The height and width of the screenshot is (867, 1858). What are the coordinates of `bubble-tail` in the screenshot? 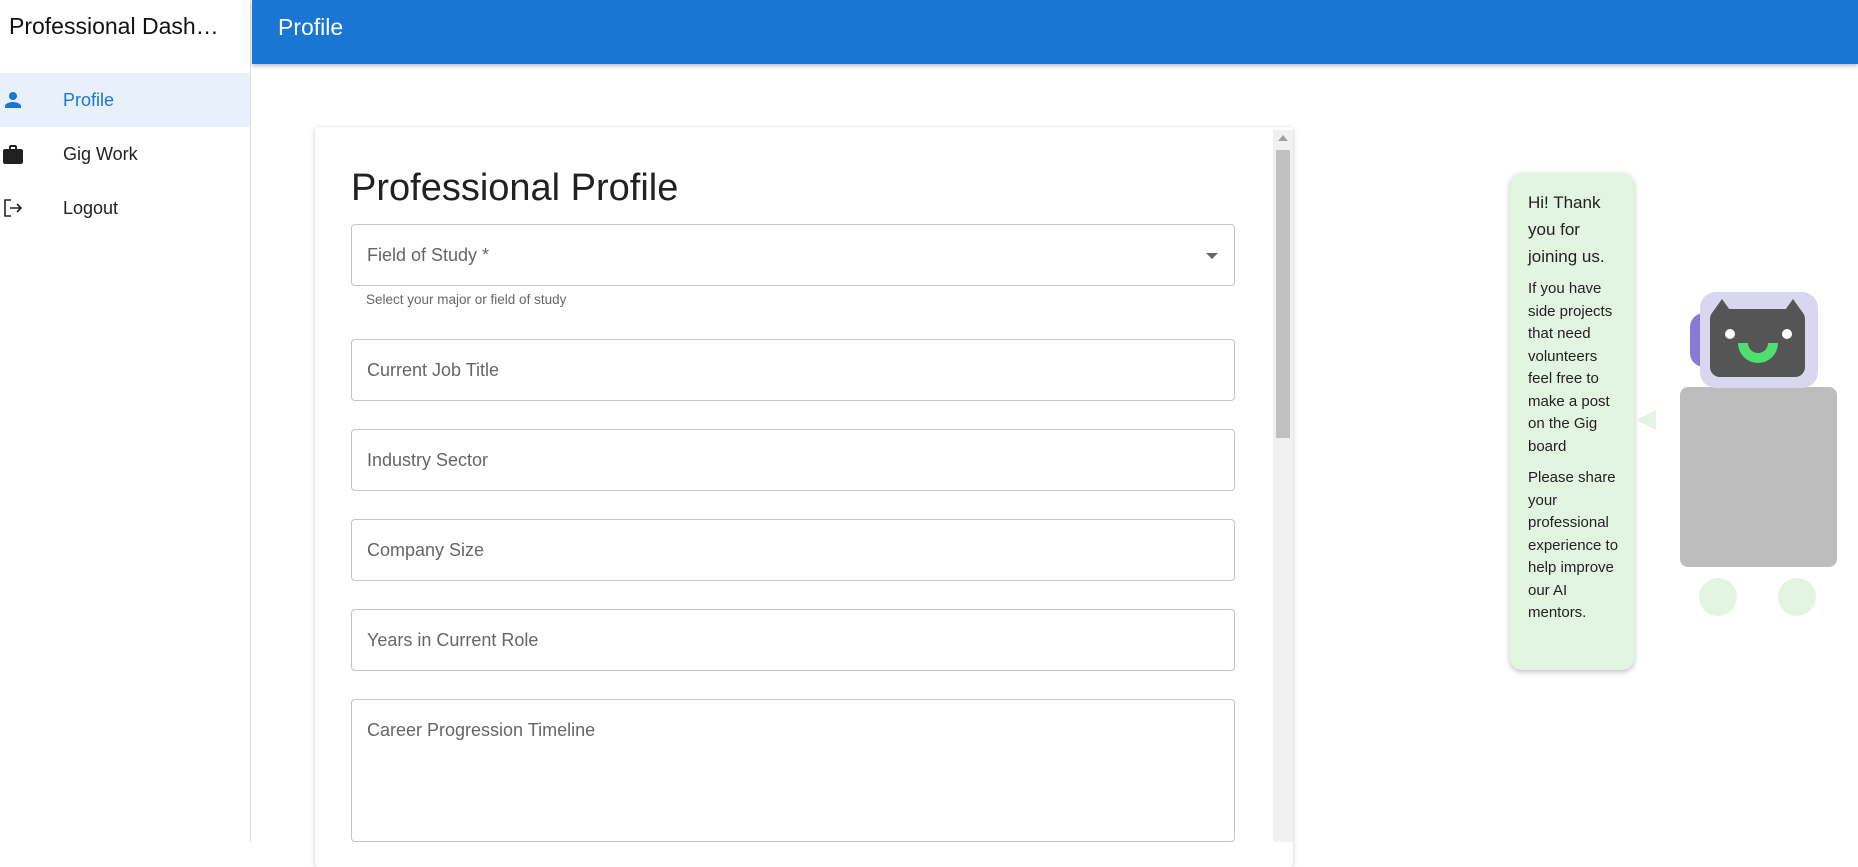 It's located at (1646, 420).